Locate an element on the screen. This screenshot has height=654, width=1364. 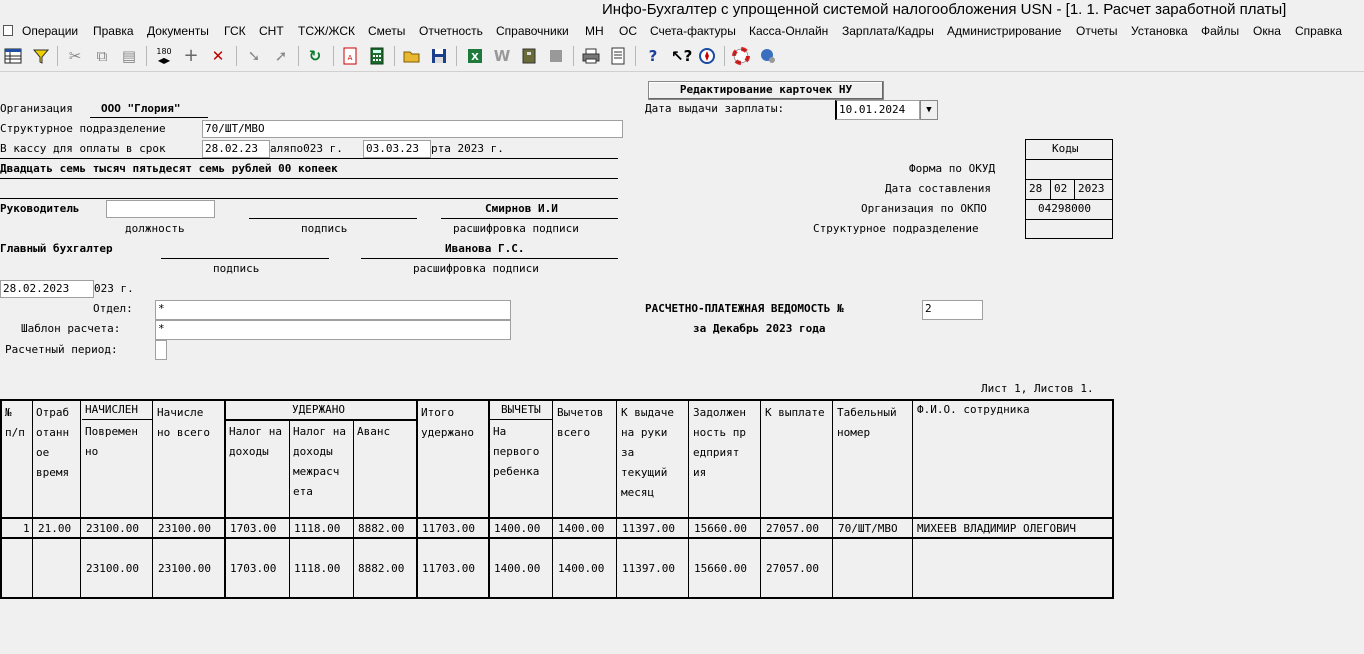
table-icon is located at coordinates (13, 56).